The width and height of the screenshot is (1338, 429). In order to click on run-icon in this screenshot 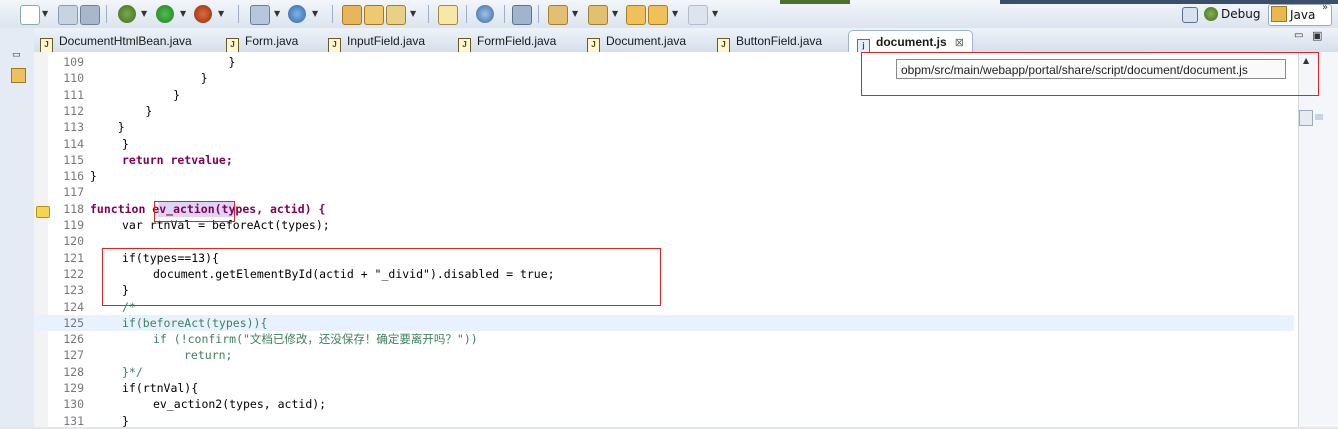, I will do `click(165, 14)`.